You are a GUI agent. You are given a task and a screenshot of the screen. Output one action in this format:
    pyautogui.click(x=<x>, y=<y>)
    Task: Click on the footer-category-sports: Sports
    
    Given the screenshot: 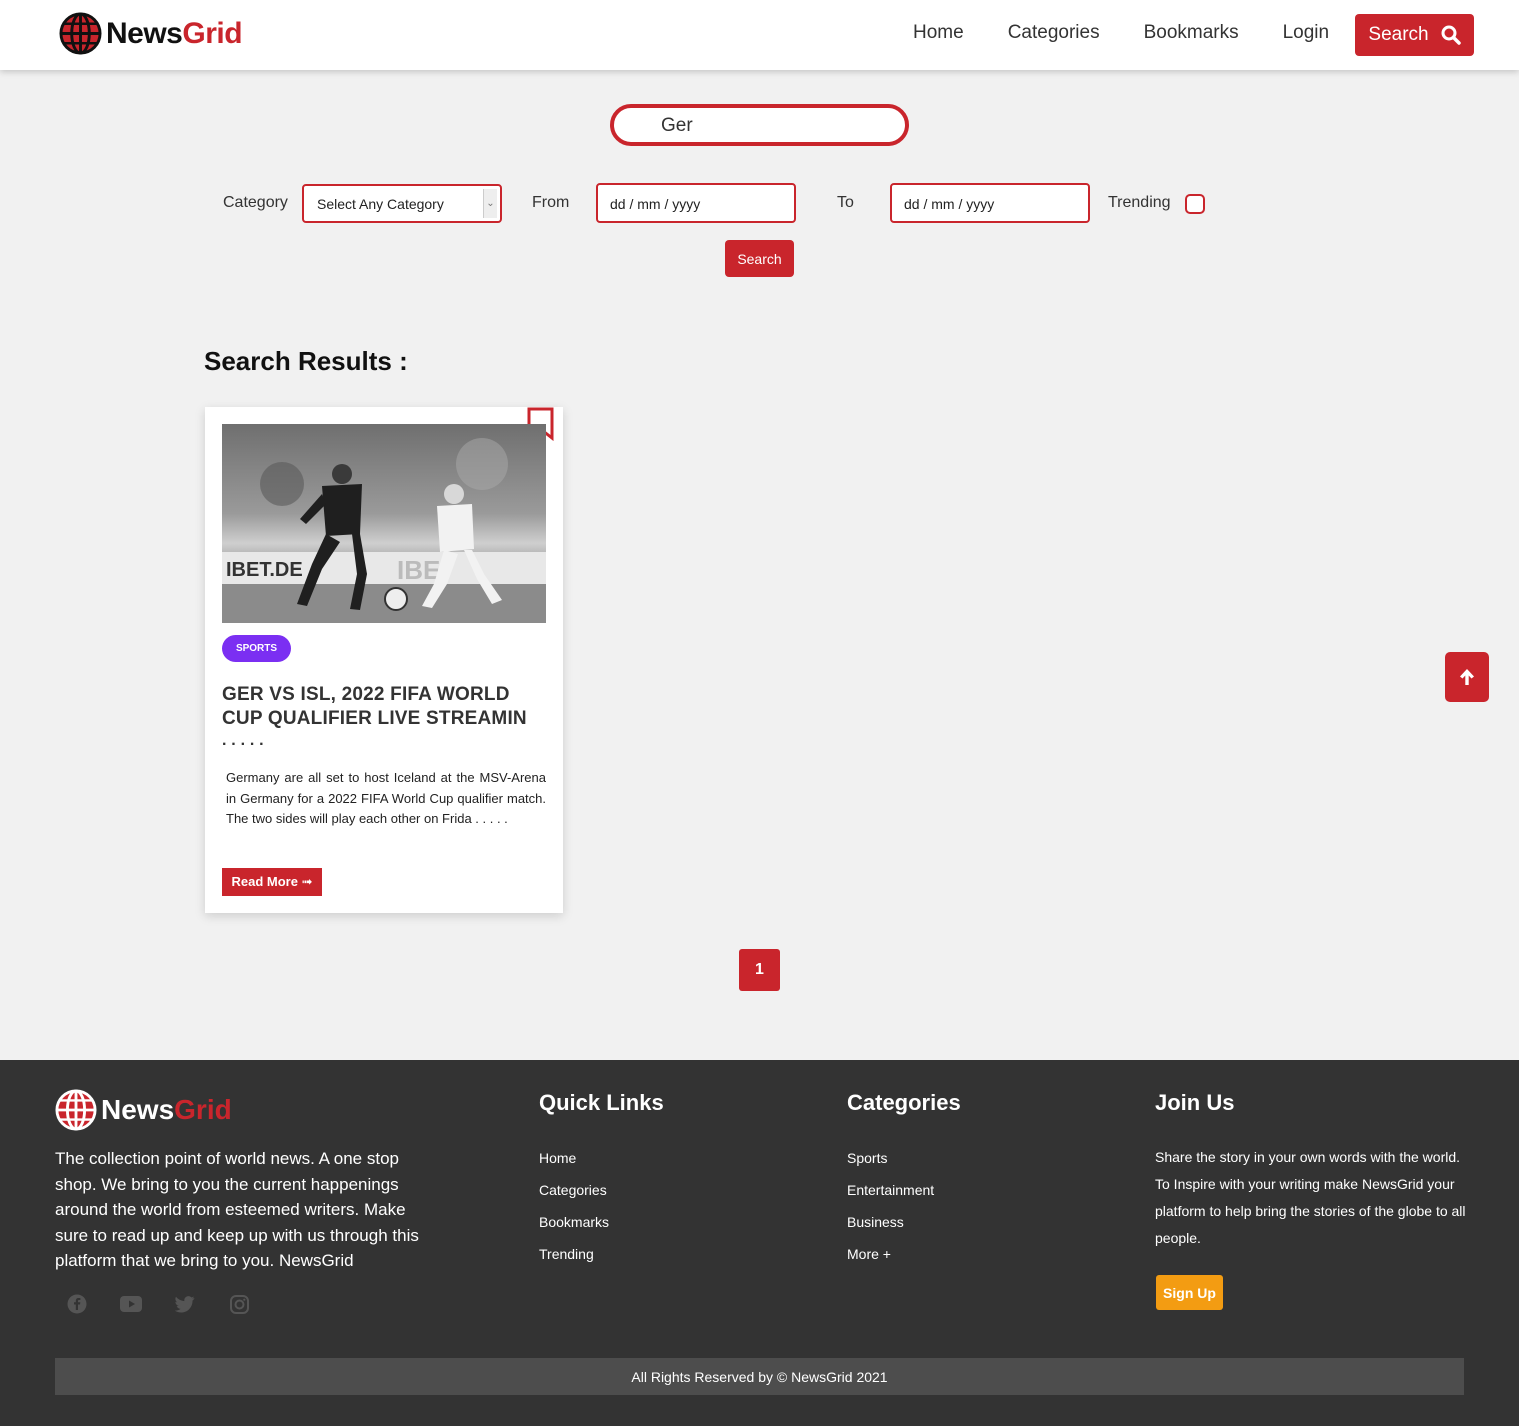 What is the action you would take?
    pyautogui.click(x=890, y=1166)
    